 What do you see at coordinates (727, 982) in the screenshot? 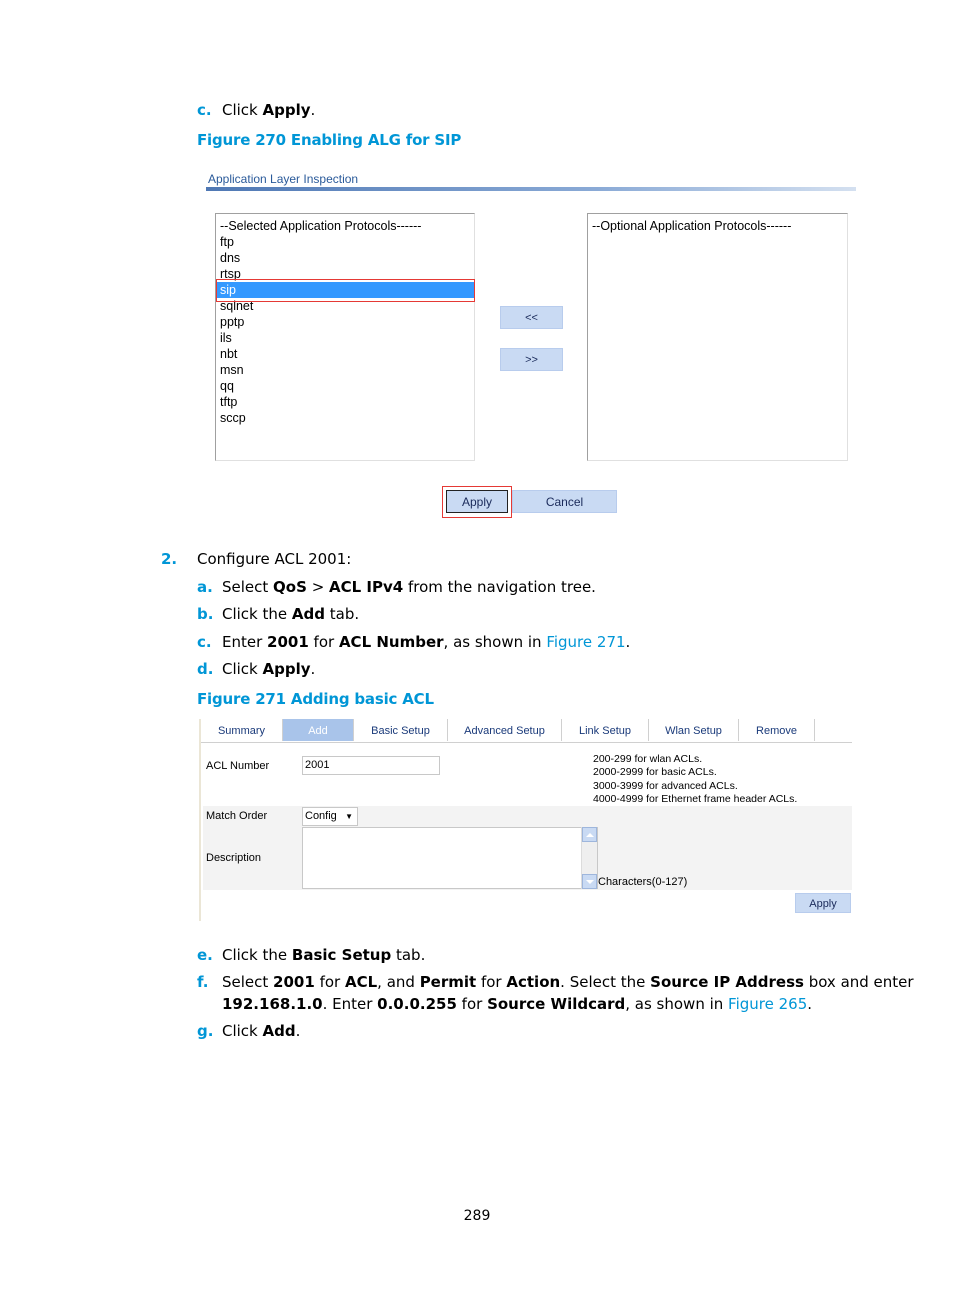
I see `bold-text: Source IP Address` at bounding box center [727, 982].